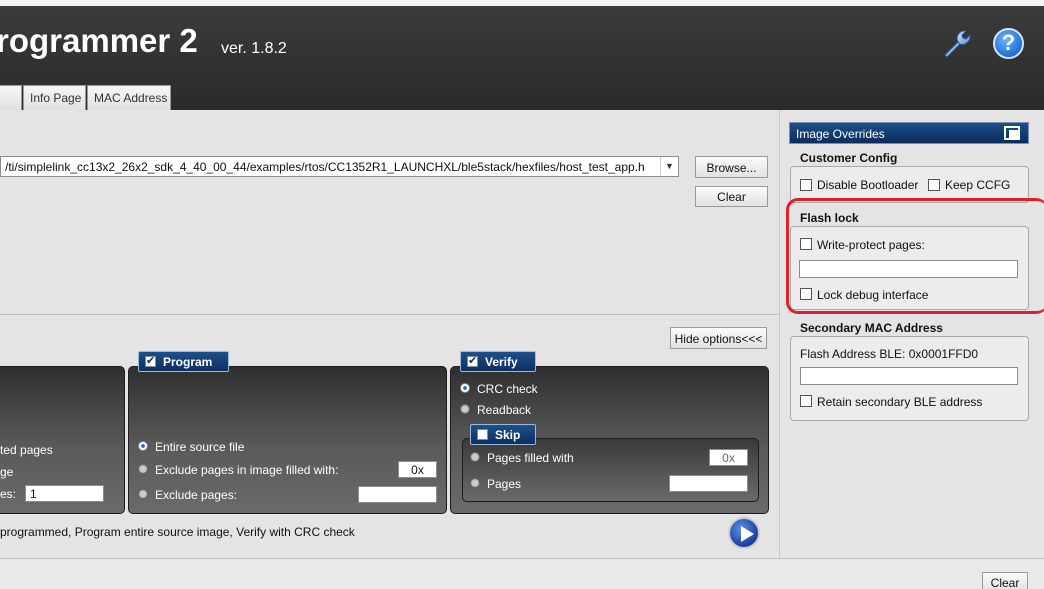  Describe the element at coordinates (200, 447) in the screenshot. I see `entire-source-label: Entire source file` at that location.